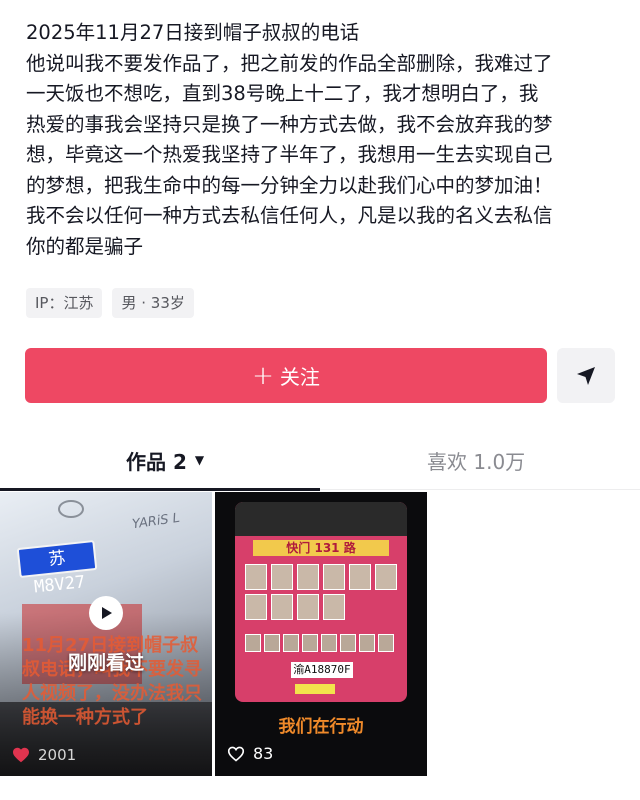 This screenshot has height=800, width=640. What do you see at coordinates (315, 689) in the screenshot?
I see `secondary-plate` at bounding box center [315, 689].